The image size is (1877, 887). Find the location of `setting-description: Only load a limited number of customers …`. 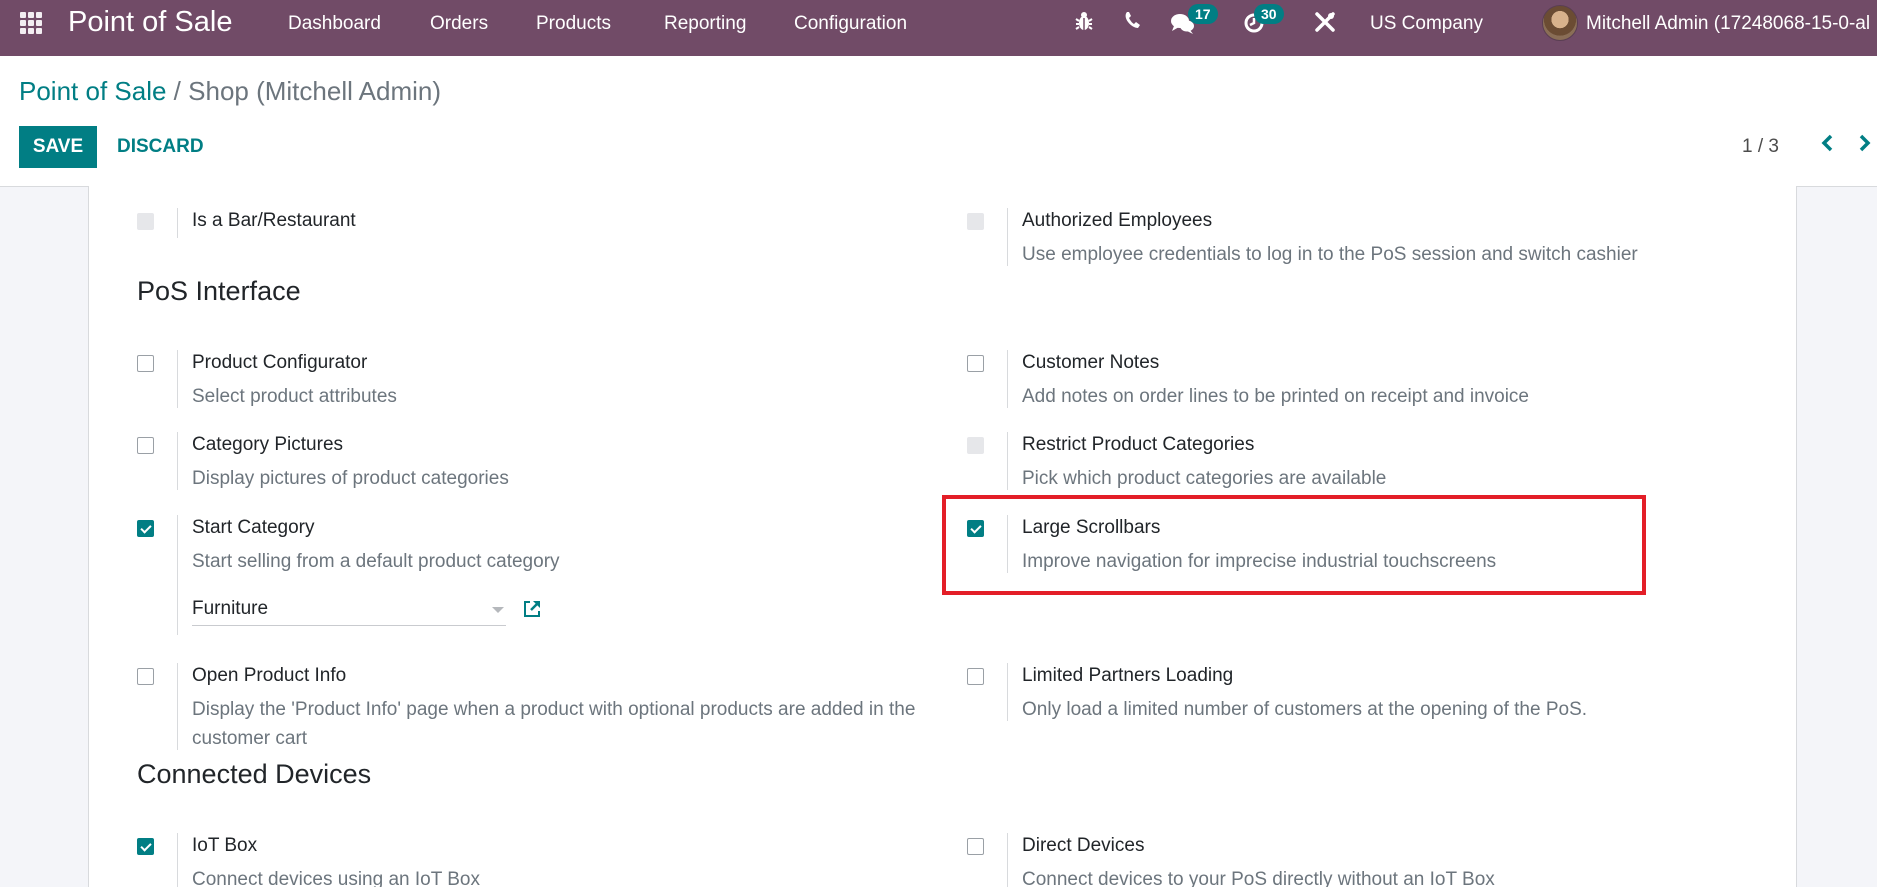

setting-description: Only load a limited number of customers … is located at coordinates (1305, 709).